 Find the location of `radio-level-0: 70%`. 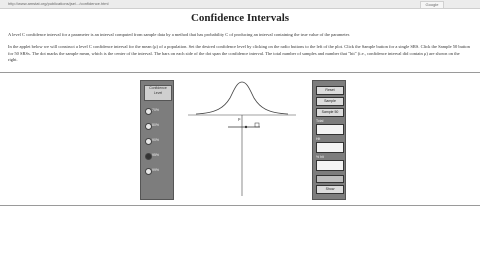

radio-level-0: 70% is located at coordinates (157, 111).